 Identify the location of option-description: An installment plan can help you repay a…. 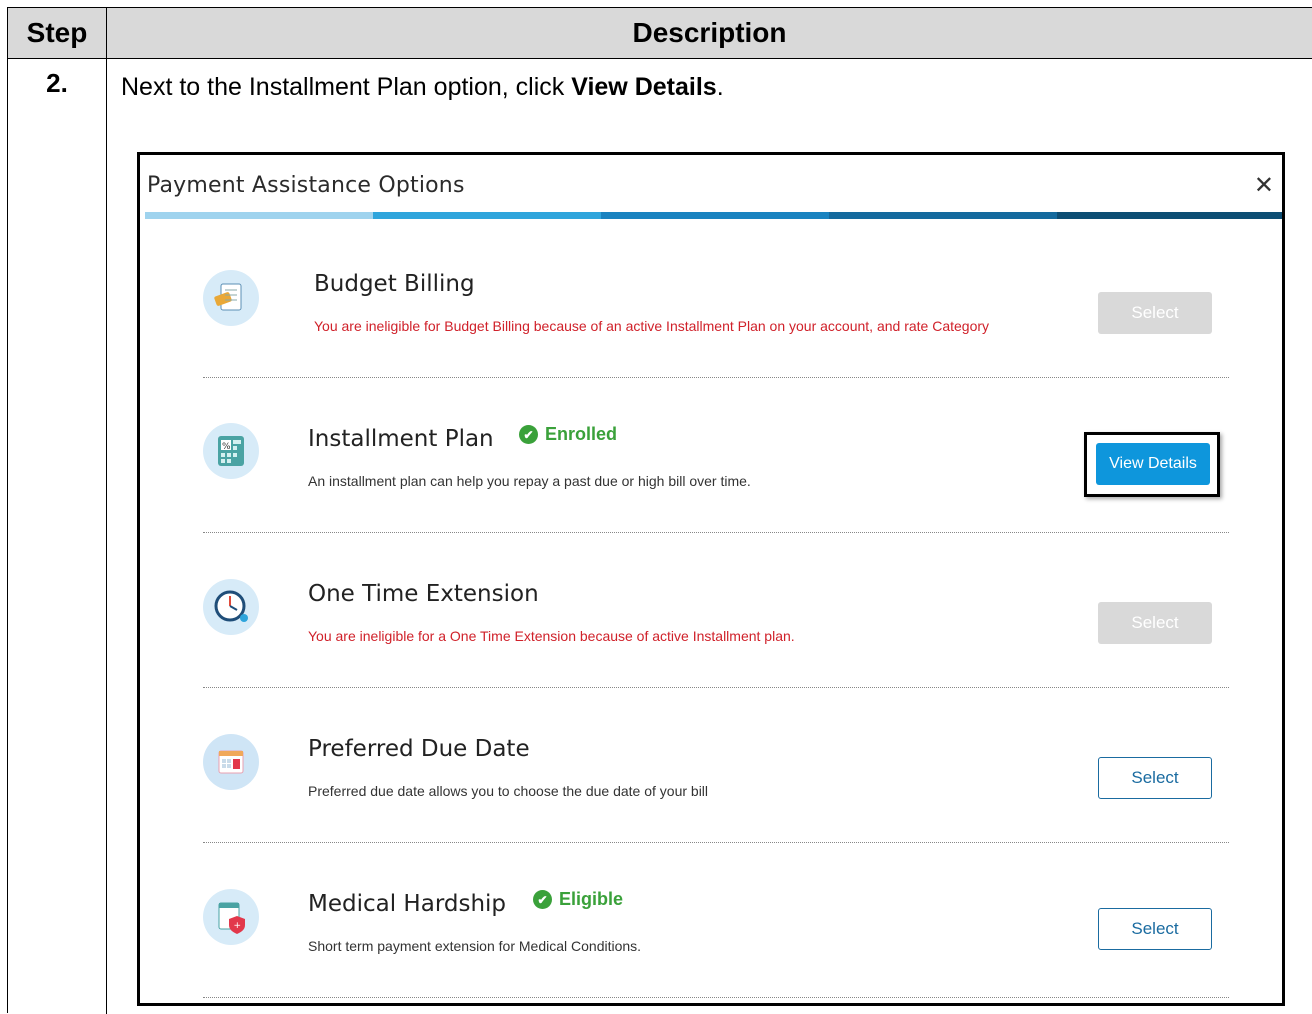
(529, 481).